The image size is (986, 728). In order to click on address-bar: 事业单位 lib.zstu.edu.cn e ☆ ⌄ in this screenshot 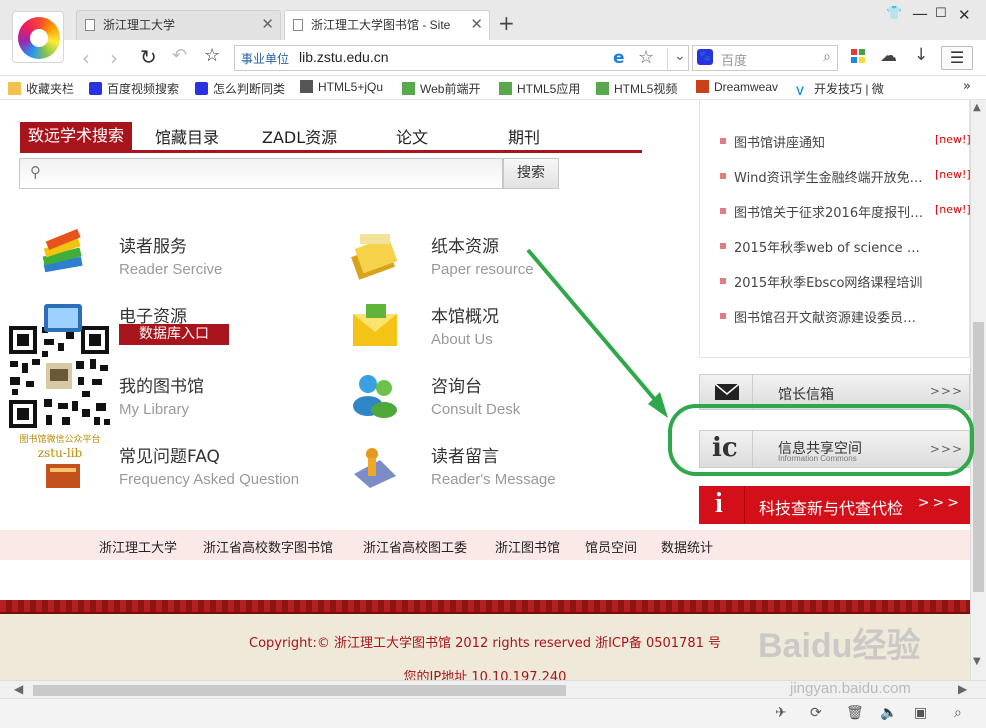, I will do `click(461, 58)`.